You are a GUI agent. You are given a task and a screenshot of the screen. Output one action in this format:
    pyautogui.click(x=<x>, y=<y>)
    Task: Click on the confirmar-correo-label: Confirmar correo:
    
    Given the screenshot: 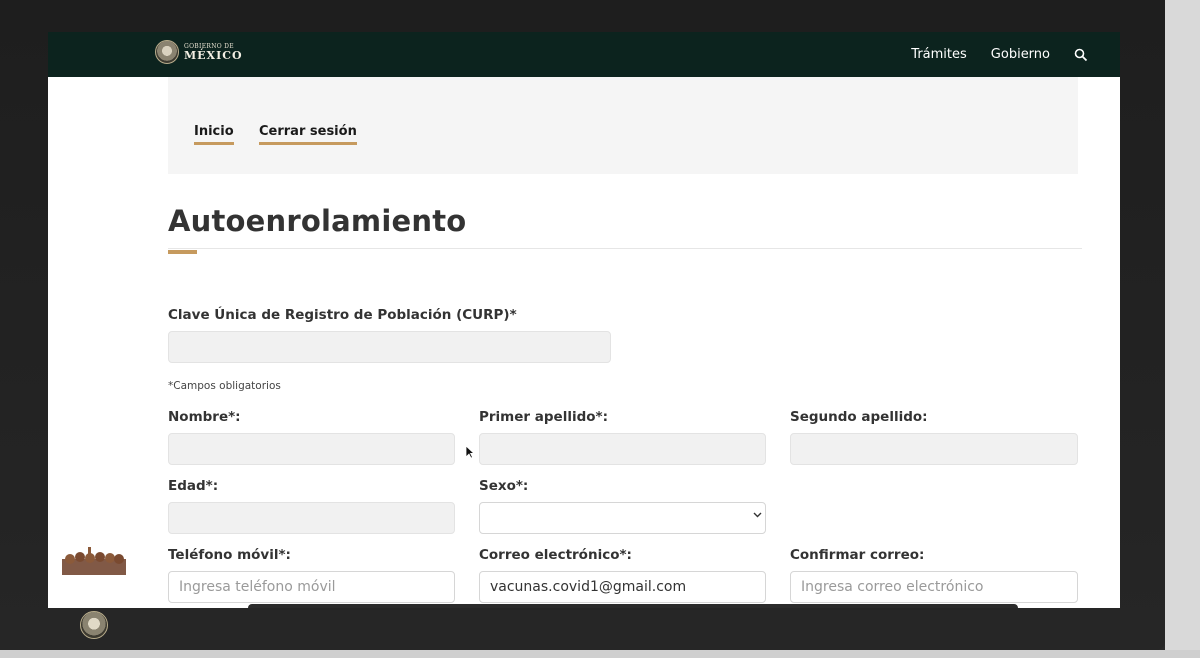 What is the action you would take?
    pyautogui.click(x=857, y=555)
    